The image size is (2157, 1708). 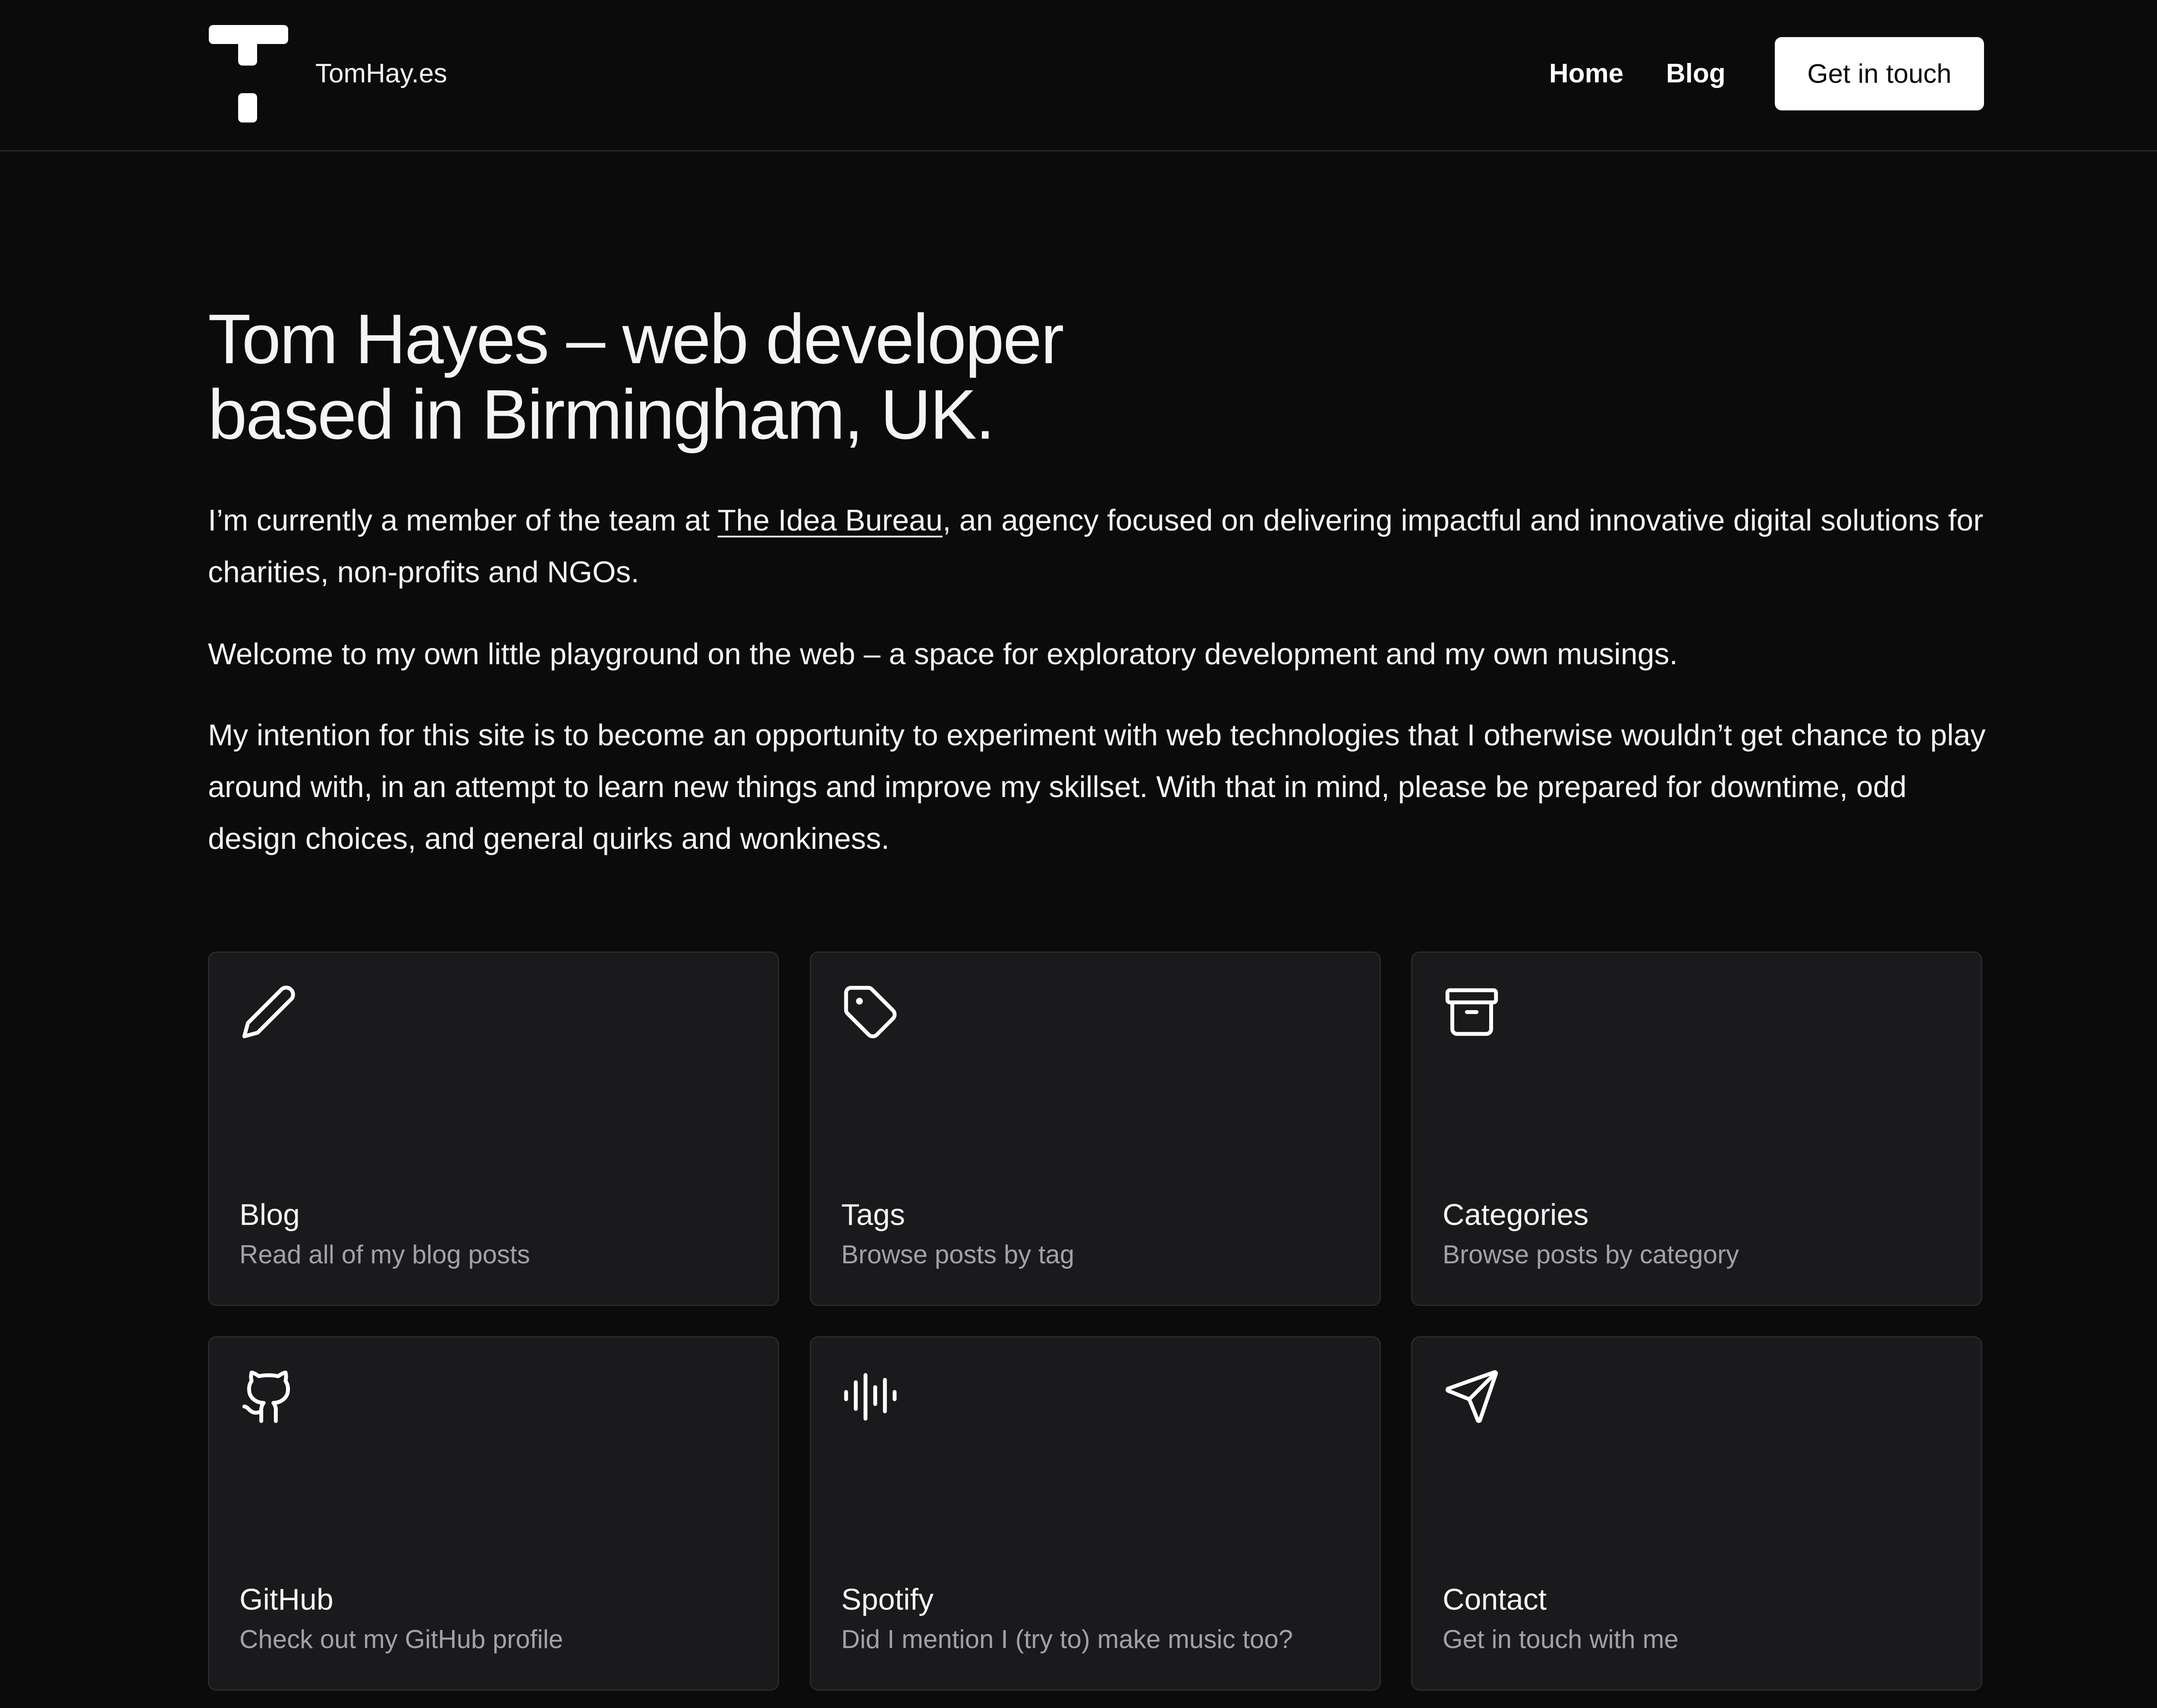 I want to click on card-contact: Contact Get in touch with me, so click(x=1696, y=1513).